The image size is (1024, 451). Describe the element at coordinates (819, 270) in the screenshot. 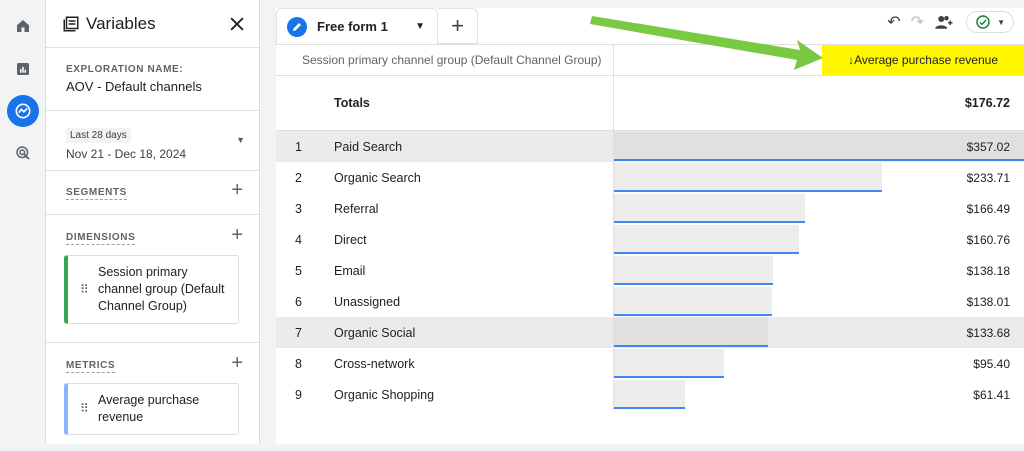

I see `metric-cell: $138.18` at that location.